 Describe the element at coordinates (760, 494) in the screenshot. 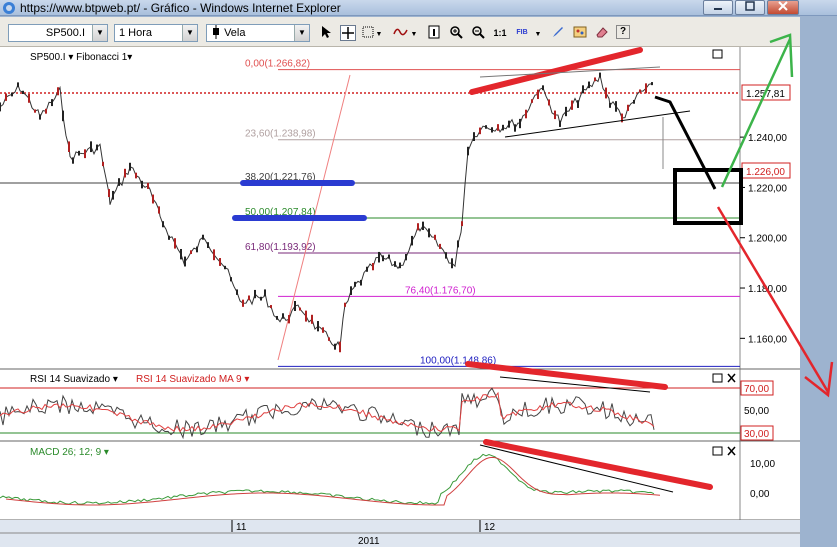

I see `macd-tick-0: 0,00` at that location.